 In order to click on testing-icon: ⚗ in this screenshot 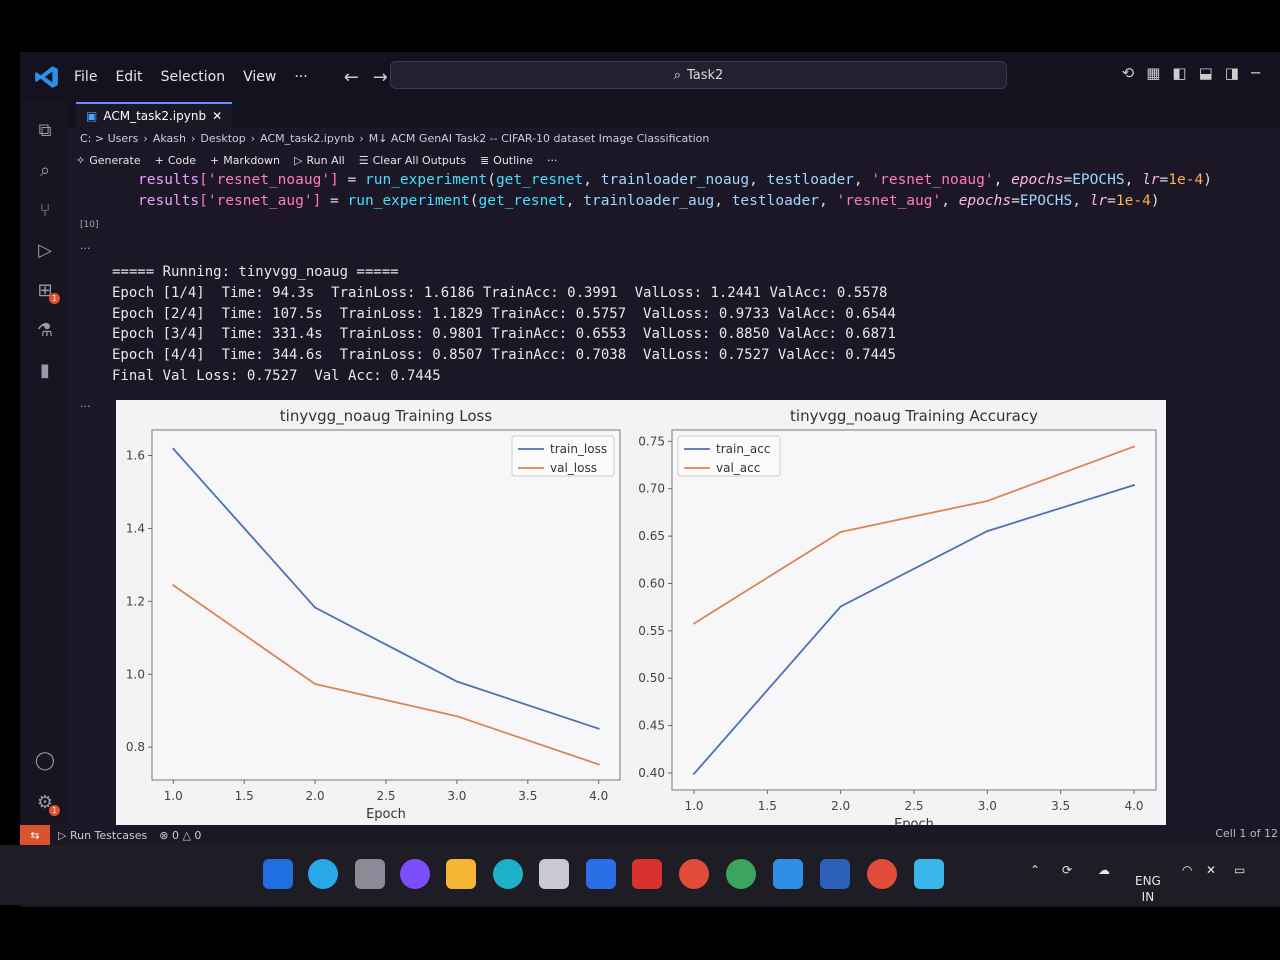, I will do `click(45, 331)`.